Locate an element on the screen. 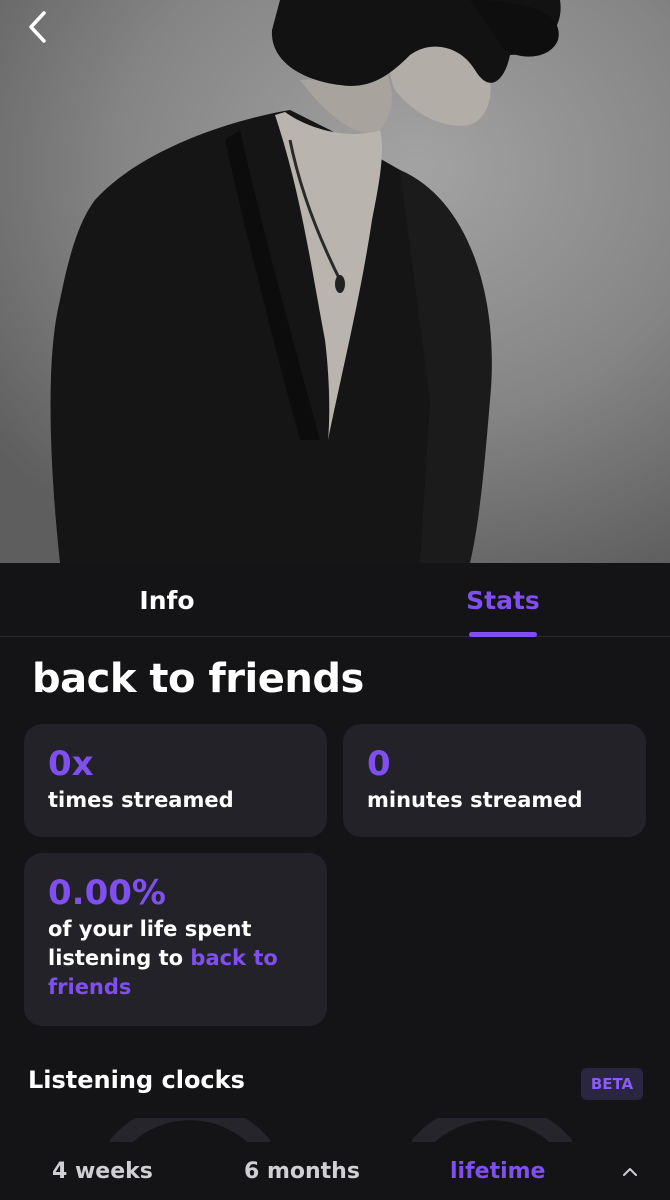 The width and height of the screenshot is (670, 1200). range-6-months: 6 months is located at coordinates (302, 1171).